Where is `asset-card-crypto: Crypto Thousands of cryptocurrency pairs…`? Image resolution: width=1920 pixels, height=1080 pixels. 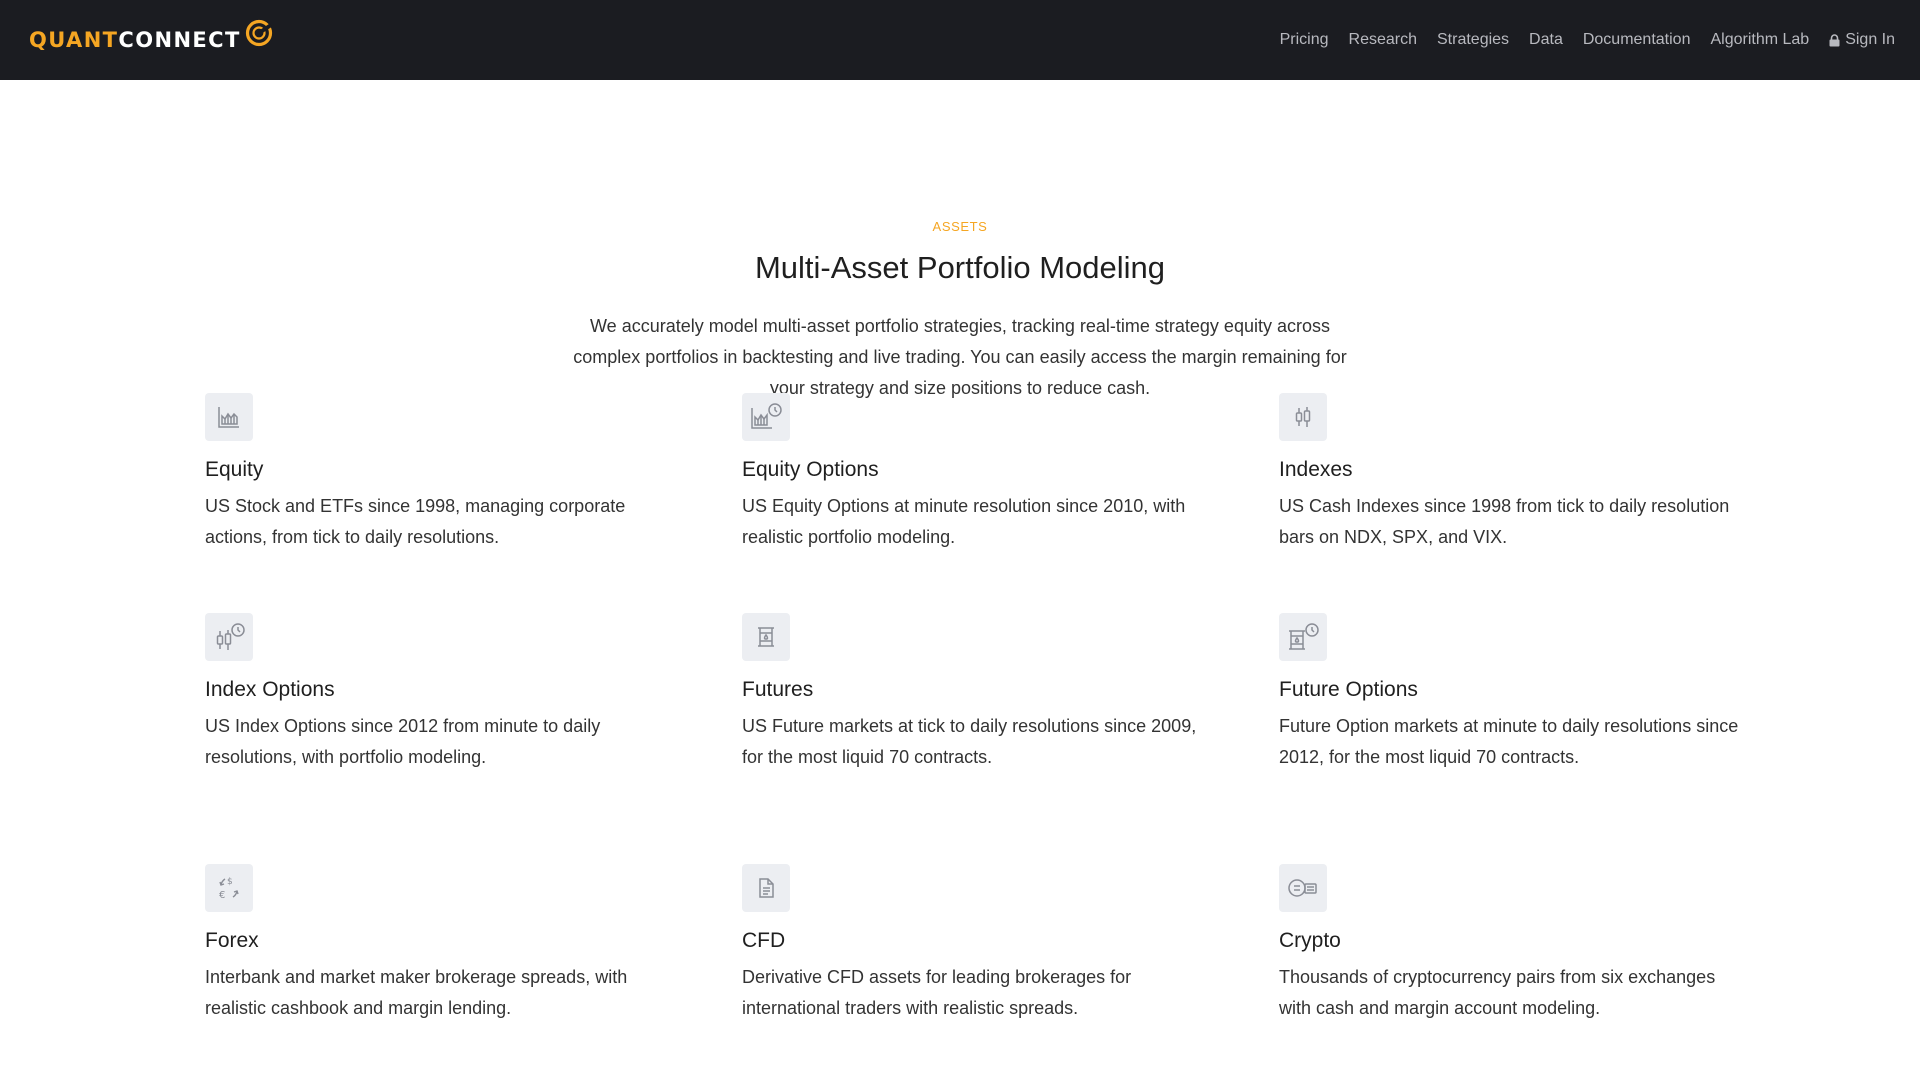 asset-card-crypto: Crypto Thousands of cryptocurrency pairs… is located at coordinates (1514, 944).